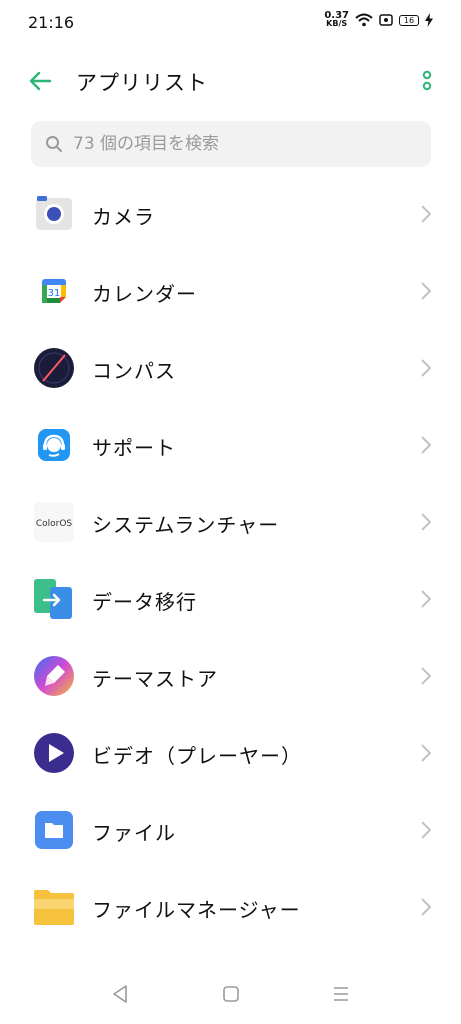  I want to click on more-options-icon, so click(427, 81).